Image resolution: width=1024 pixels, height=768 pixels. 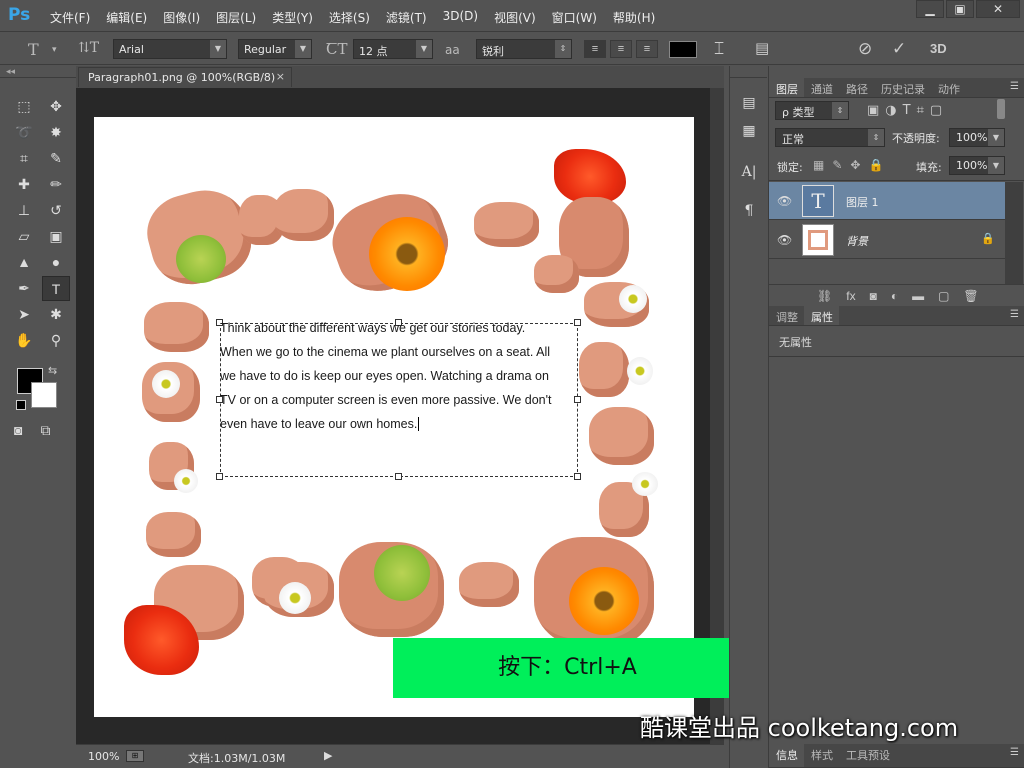 I want to click on align-left-icon: ≡, so click(x=595, y=49).